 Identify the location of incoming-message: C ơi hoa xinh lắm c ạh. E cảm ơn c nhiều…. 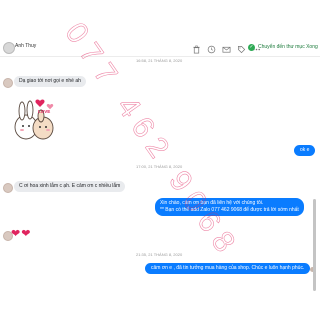
(70, 186).